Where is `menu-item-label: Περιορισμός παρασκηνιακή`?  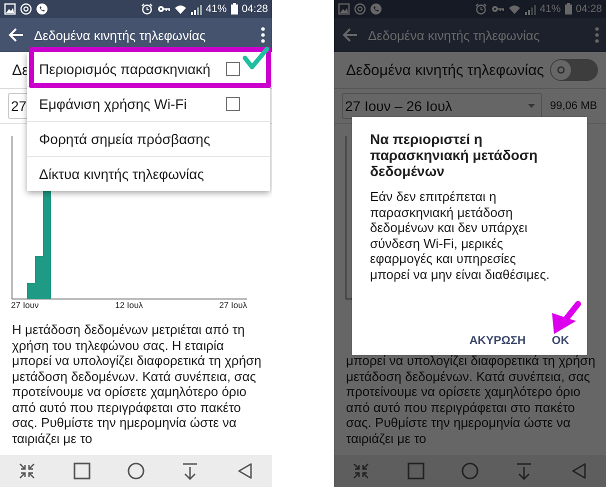
menu-item-label: Περιορισμός παρασκηνιακή is located at coordinates (125, 69).